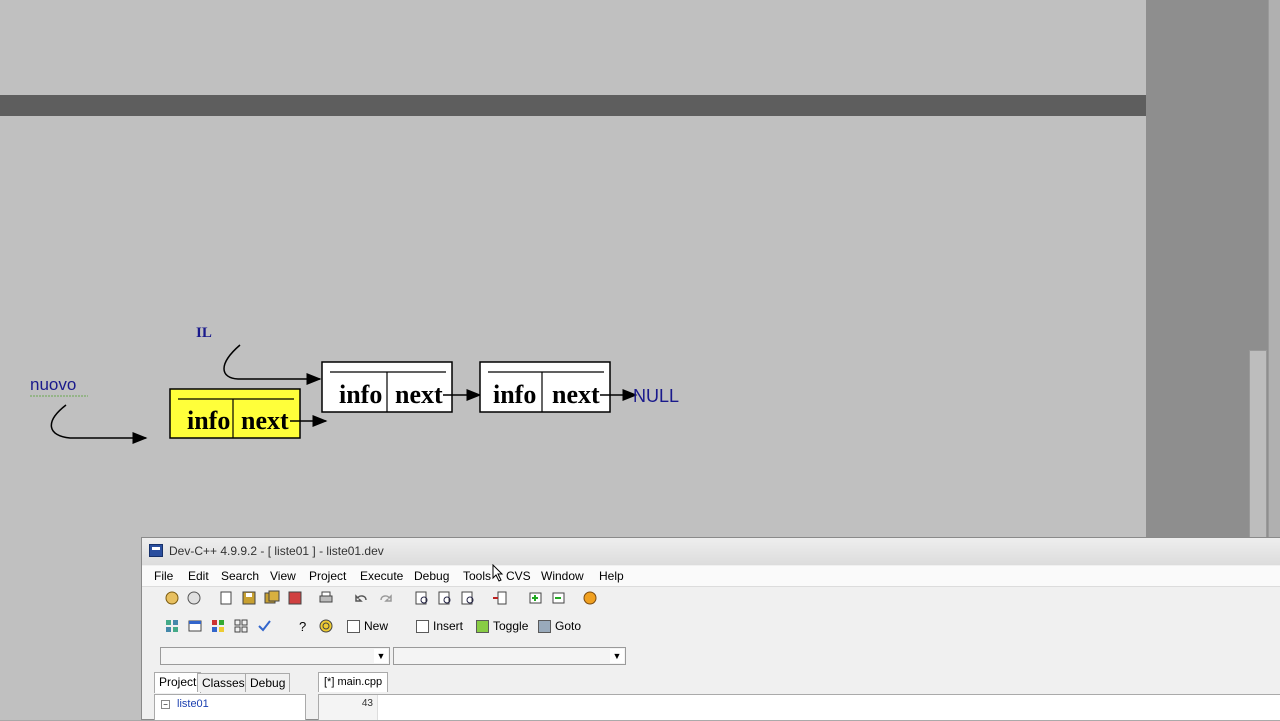 This screenshot has width=1280, height=721. I want to click on document-page-top, so click(573, 47).